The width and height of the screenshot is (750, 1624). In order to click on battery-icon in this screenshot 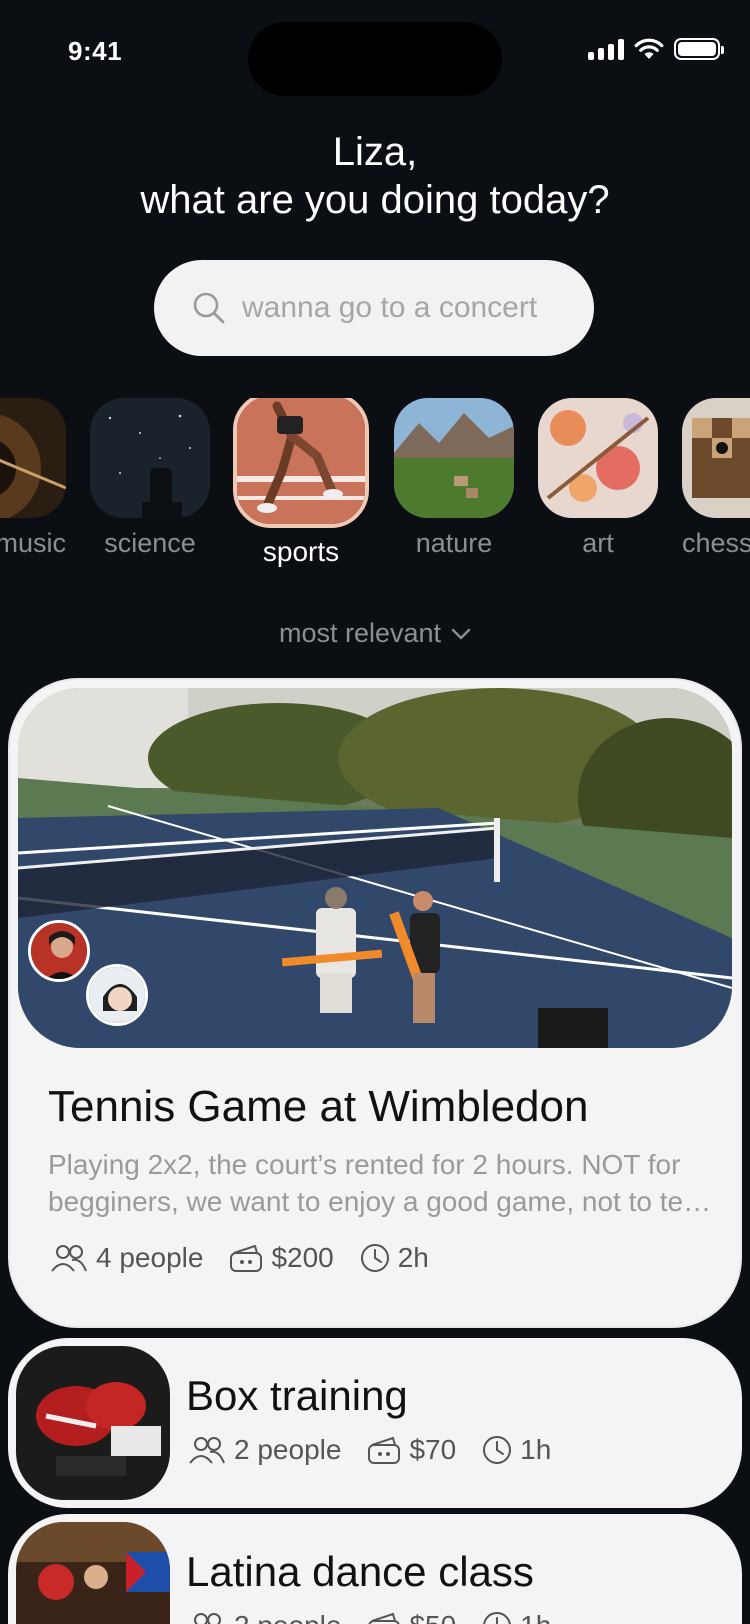, I will do `click(699, 49)`.